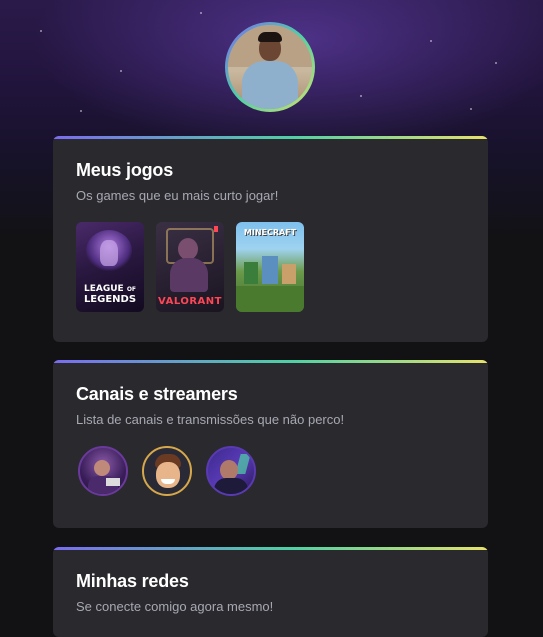 Image resolution: width=543 pixels, height=637 pixels. Describe the element at coordinates (231, 471) in the screenshot. I see `streamer-avatar-3-icon` at that location.